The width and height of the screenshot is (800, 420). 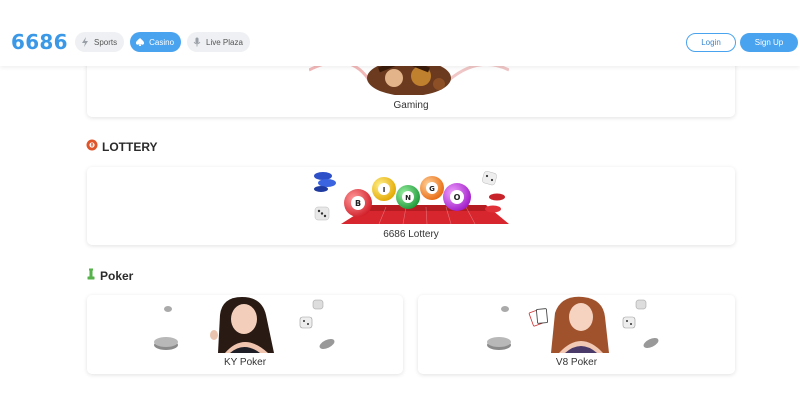 I want to click on nav-live-plaza: Live Plaza, so click(x=218, y=42).